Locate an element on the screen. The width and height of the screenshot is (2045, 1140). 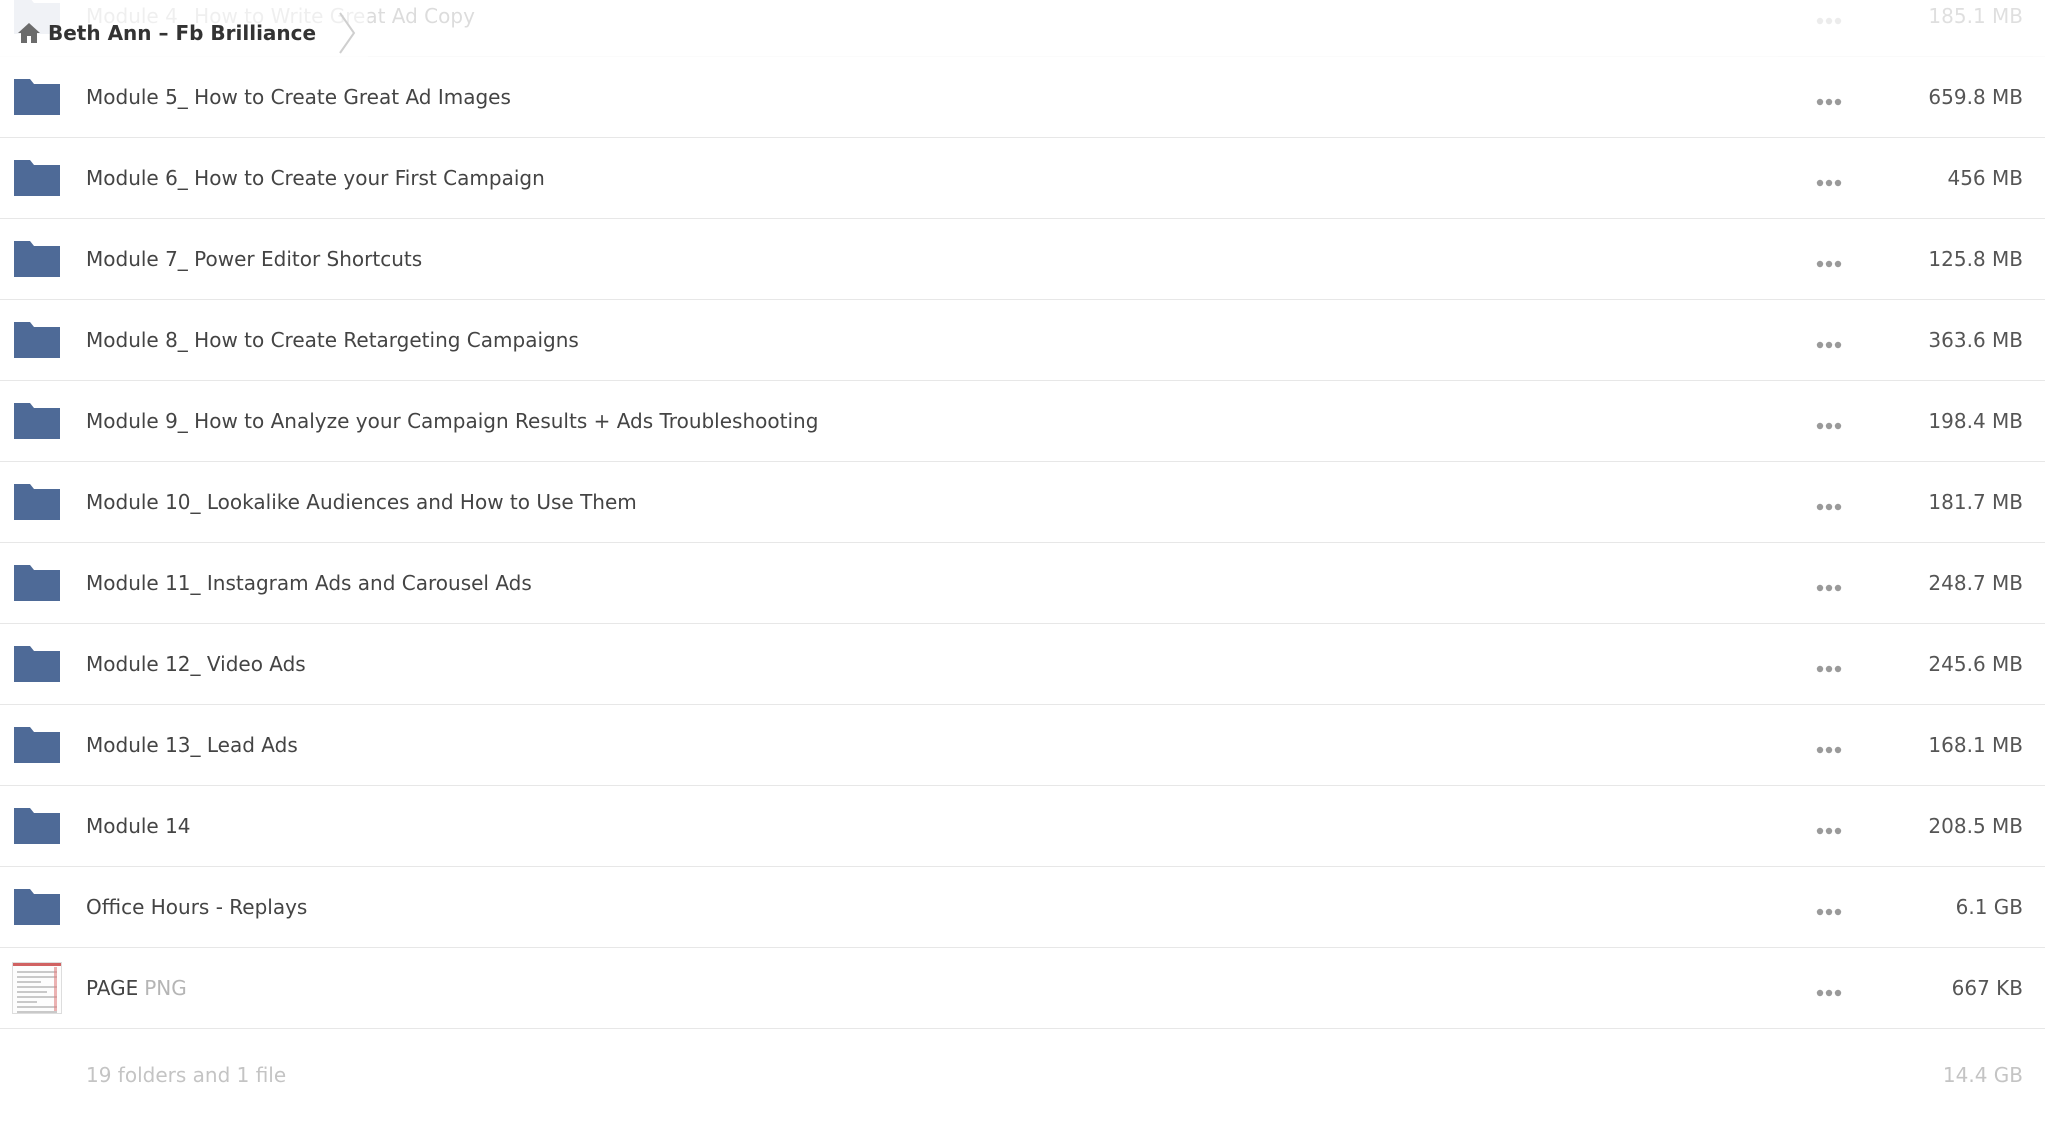
breadcrumb-current: Beth Ann – Fb Brilliance is located at coordinates (182, 33).